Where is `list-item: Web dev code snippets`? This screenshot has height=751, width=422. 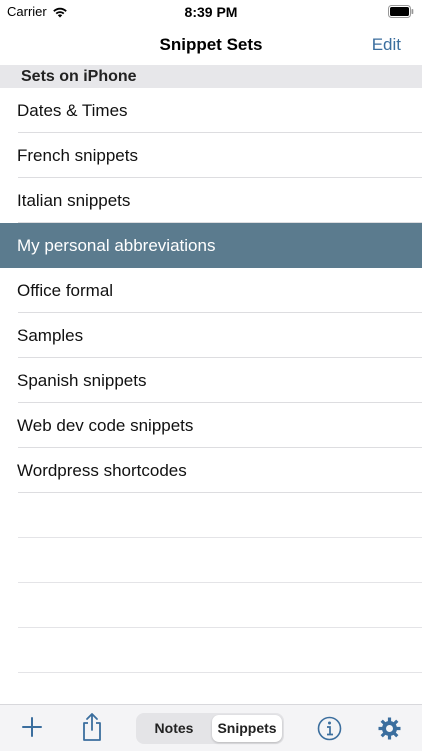 list-item: Web dev code snippets is located at coordinates (211, 425).